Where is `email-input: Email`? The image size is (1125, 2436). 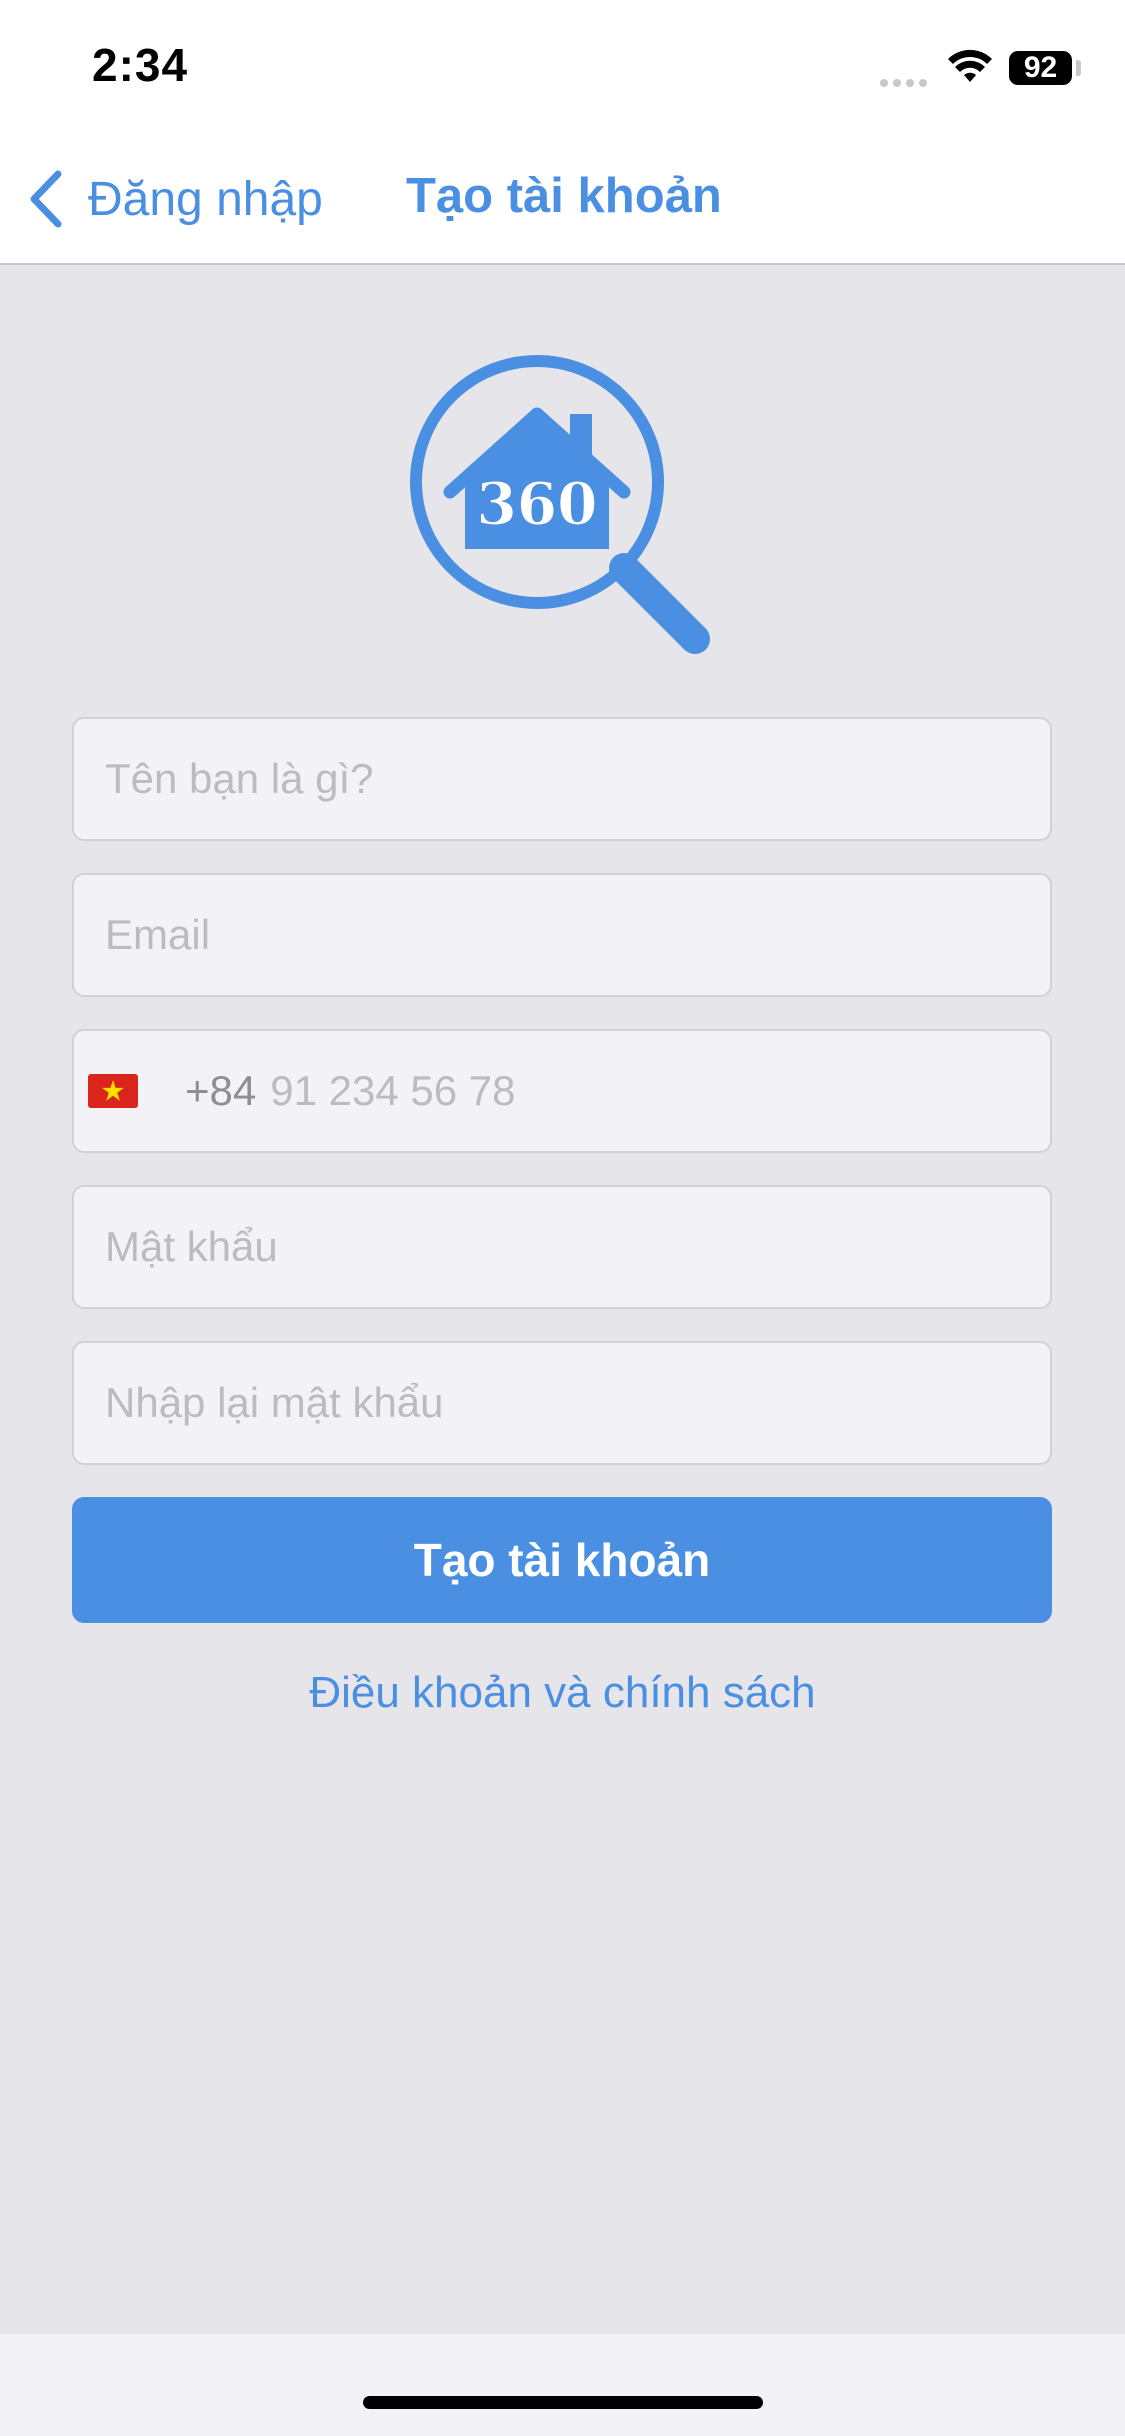 email-input: Email is located at coordinates (562, 935).